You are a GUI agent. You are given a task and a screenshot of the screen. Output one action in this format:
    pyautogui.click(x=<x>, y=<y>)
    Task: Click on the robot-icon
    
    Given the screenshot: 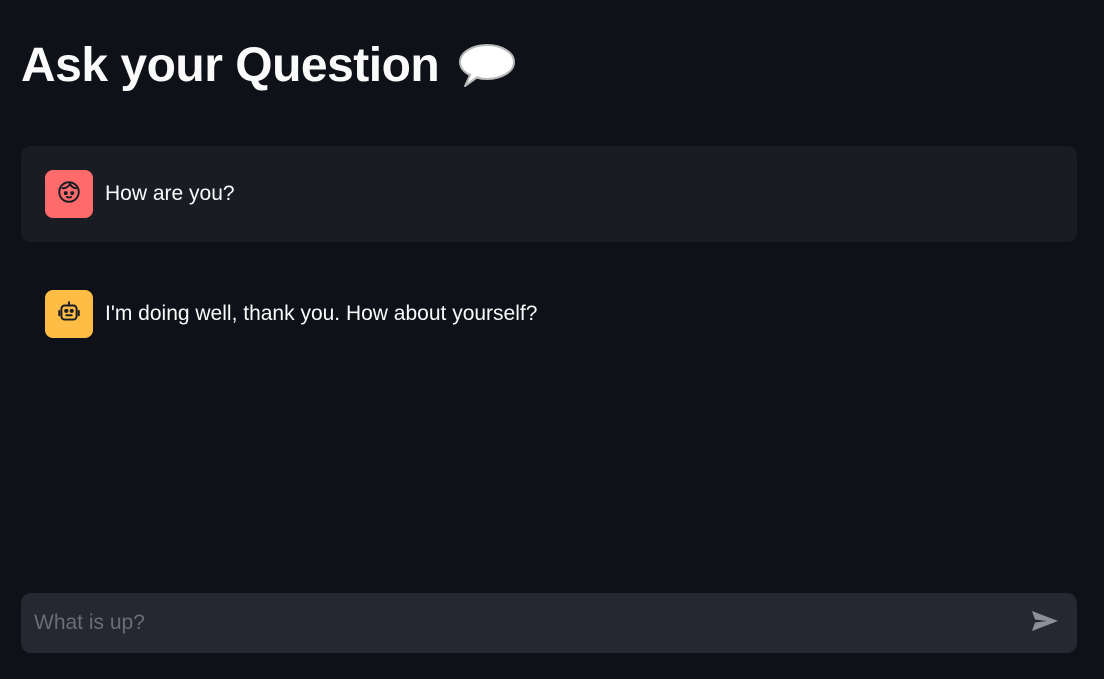 What is the action you would take?
    pyautogui.click(x=69, y=314)
    